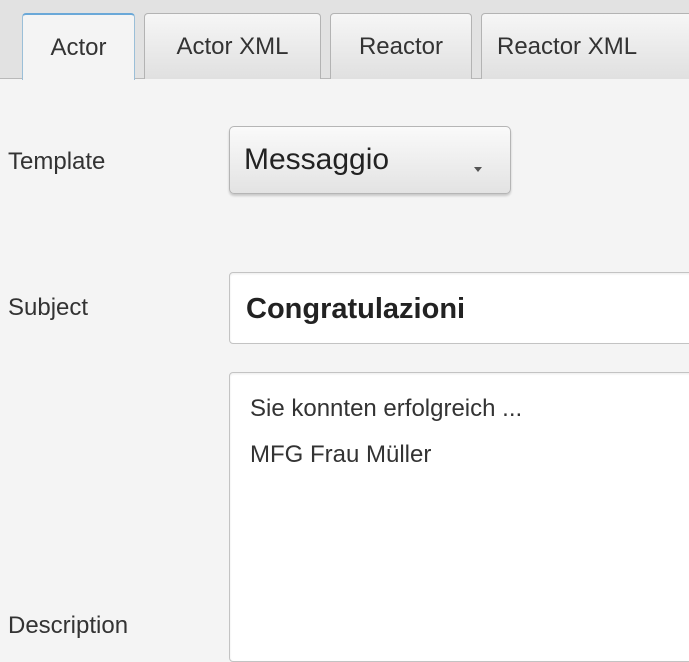  I want to click on tab-reactor-label: Reactor, so click(401, 46).